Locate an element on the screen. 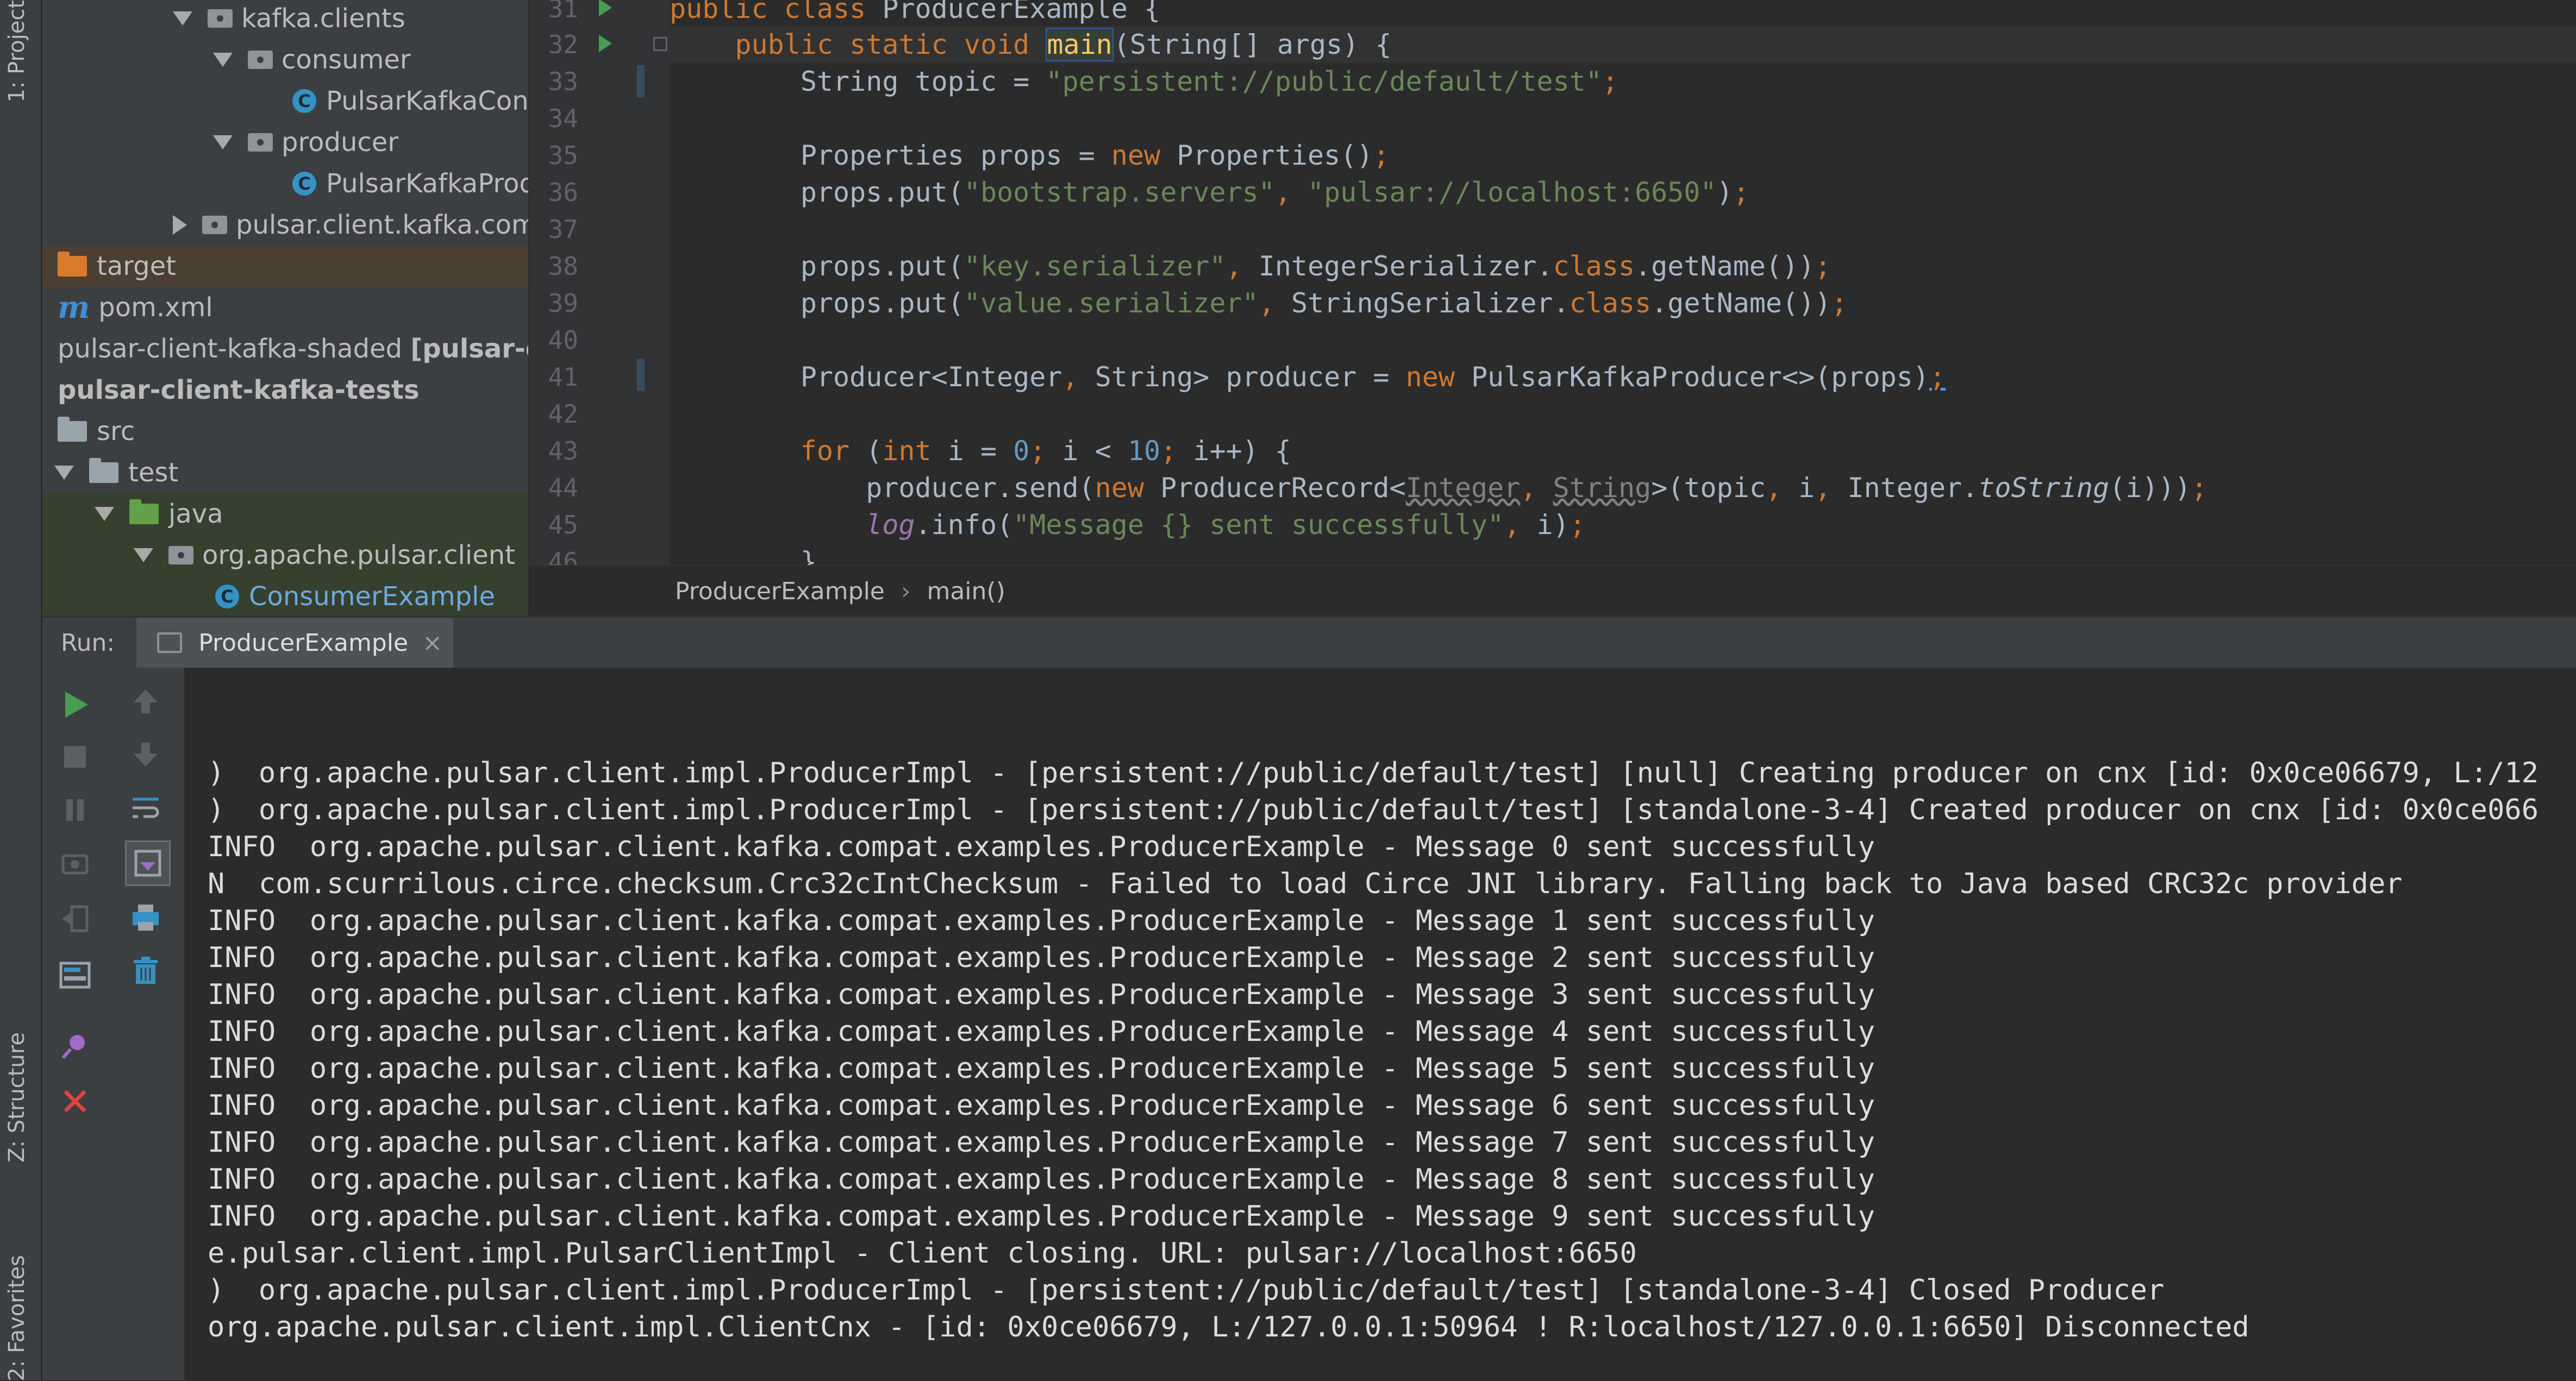 The height and width of the screenshot is (1381, 2576). tree-item-producer: producer is located at coordinates (285, 142).